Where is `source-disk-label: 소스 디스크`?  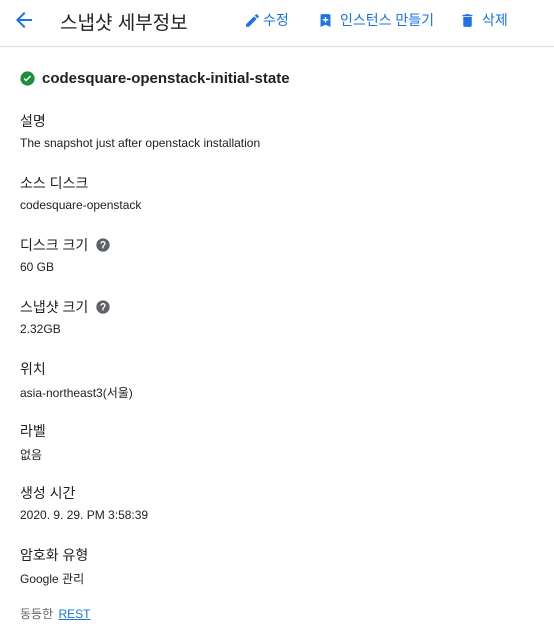 source-disk-label: 소스 디스크 is located at coordinates (54, 183).